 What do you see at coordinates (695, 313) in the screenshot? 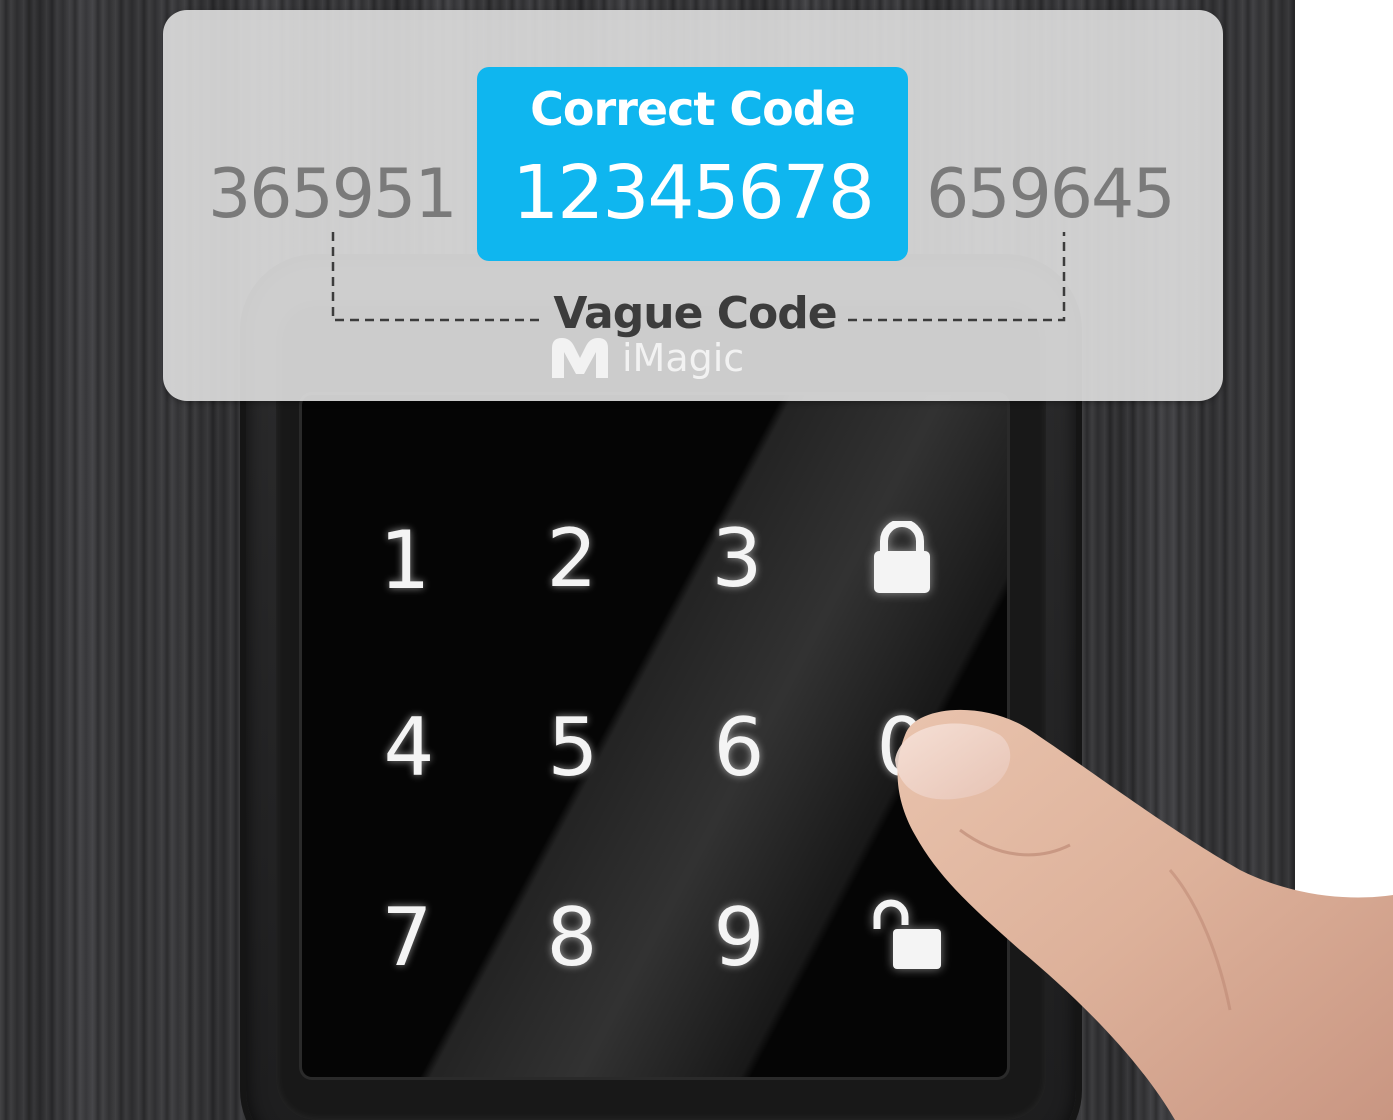
I see `vague-code-label: Vague Code` at bounding box center [695, 313].